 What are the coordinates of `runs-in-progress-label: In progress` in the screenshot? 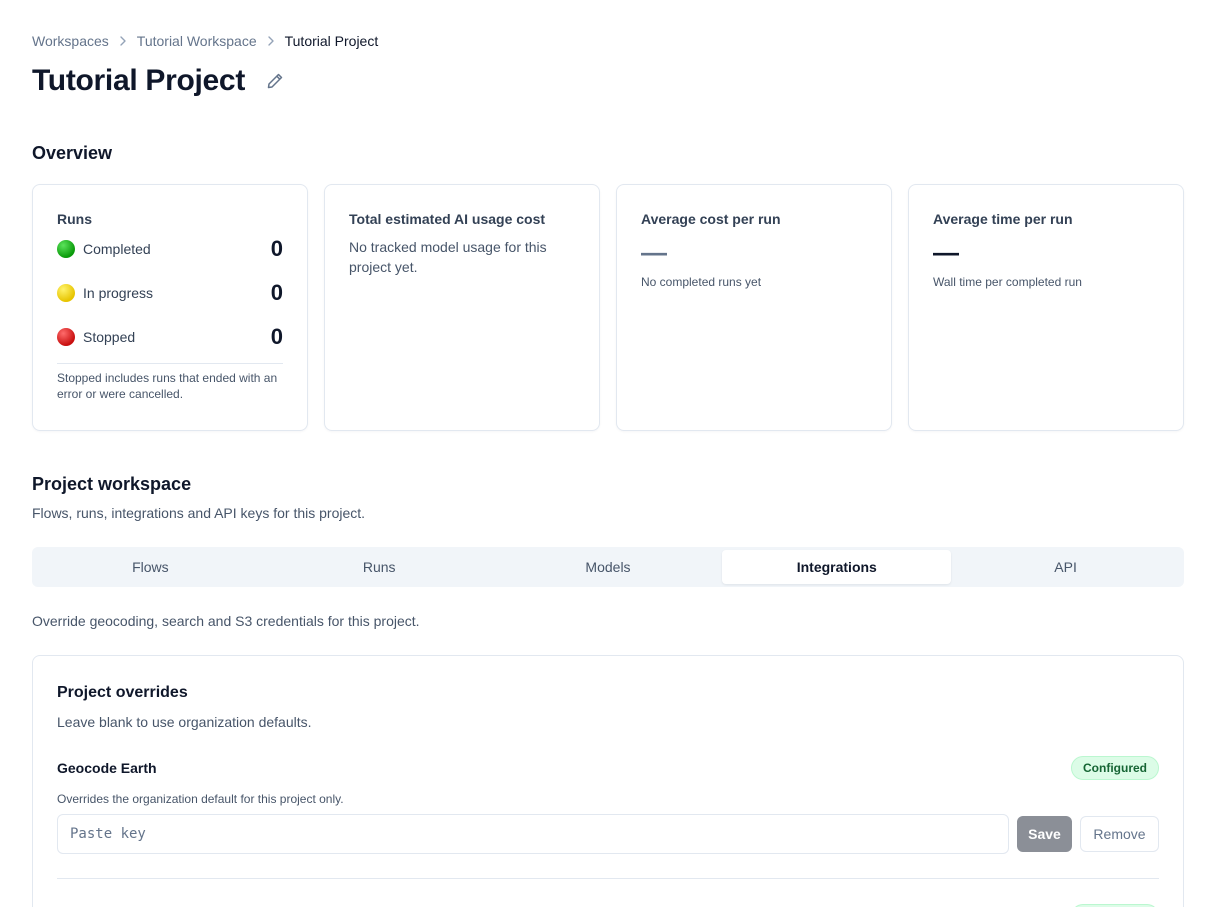 It's located at (118, 293).